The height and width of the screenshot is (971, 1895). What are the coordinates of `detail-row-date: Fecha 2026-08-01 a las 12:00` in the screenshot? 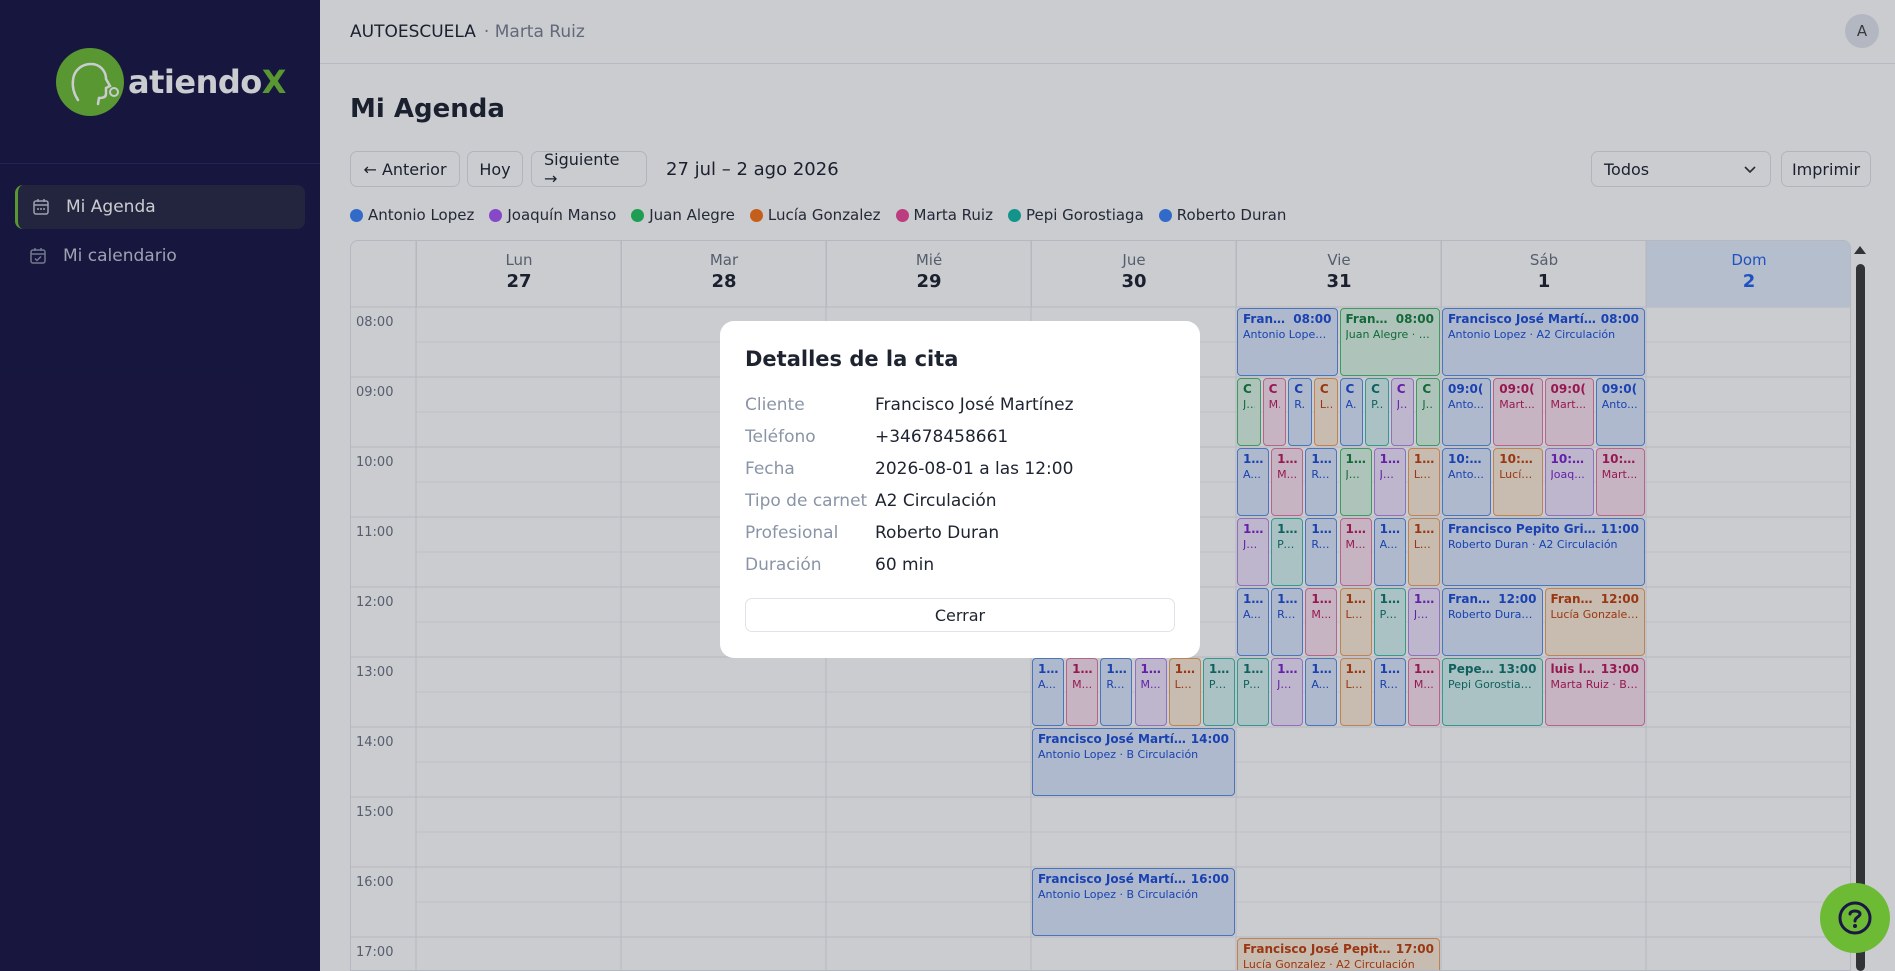 It's located at (960, 469).